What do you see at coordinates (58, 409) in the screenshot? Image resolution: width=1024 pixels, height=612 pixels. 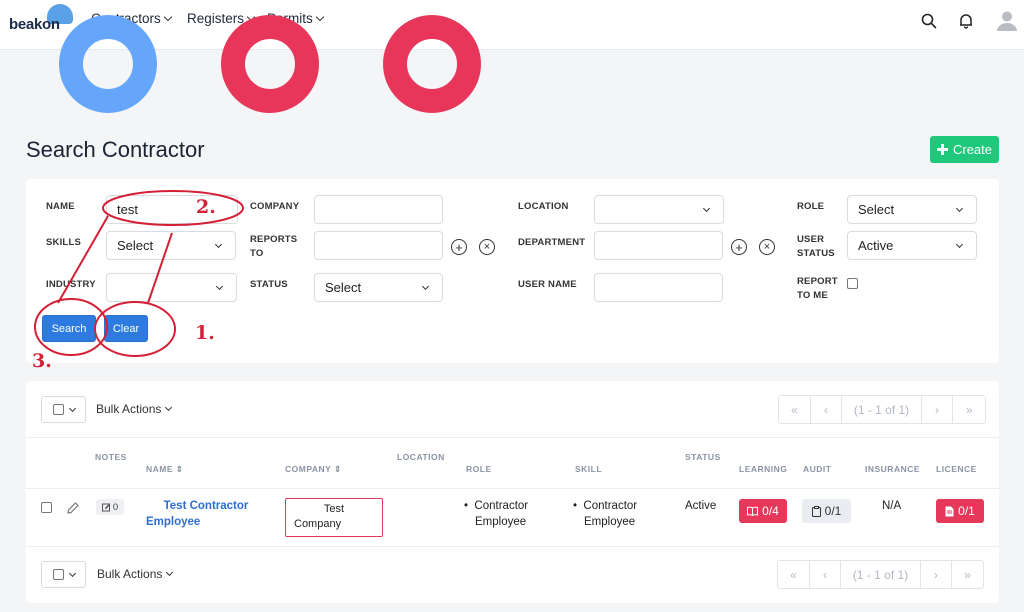 I see `select-all-checkbox` at bounding box center [58, 409].